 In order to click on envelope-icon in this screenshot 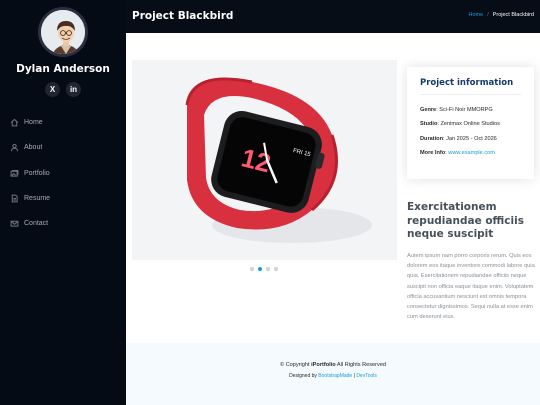, I will do `click(14, 224)`.